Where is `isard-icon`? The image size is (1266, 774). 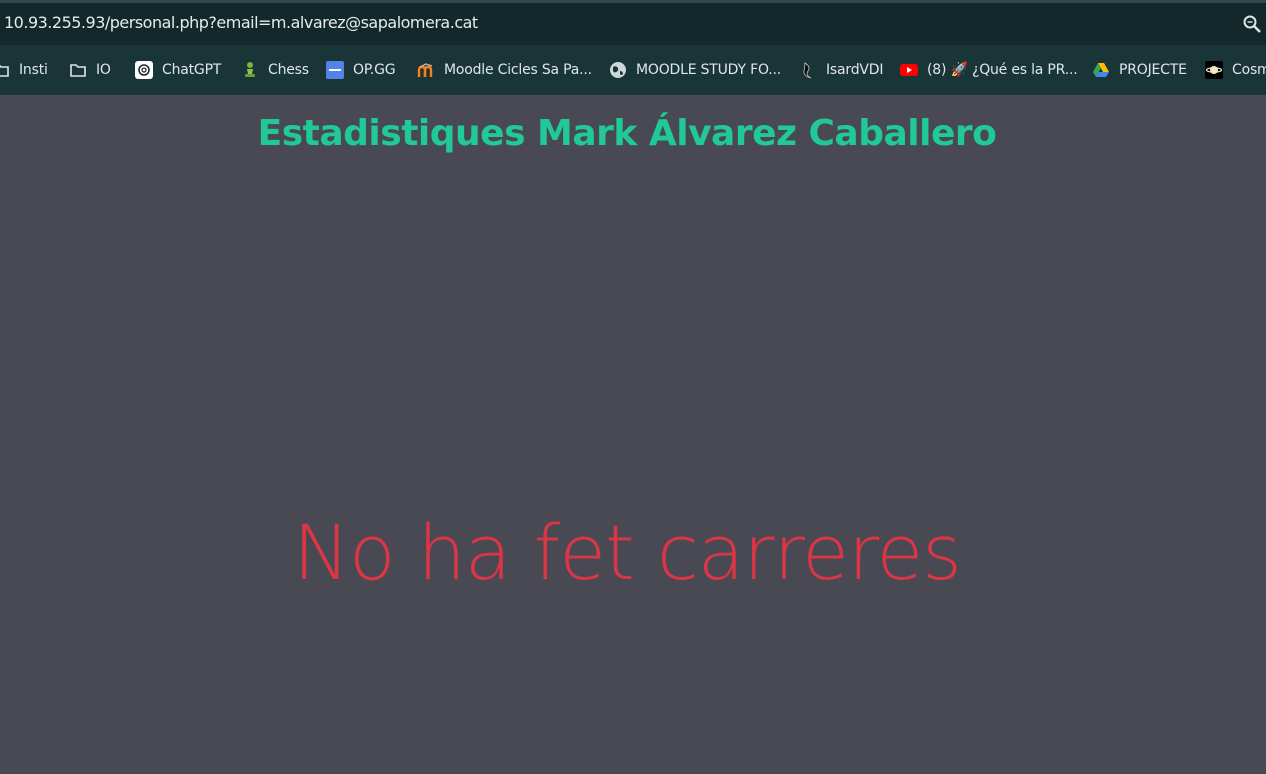 isard-icon is located at coordinates (807, 70).